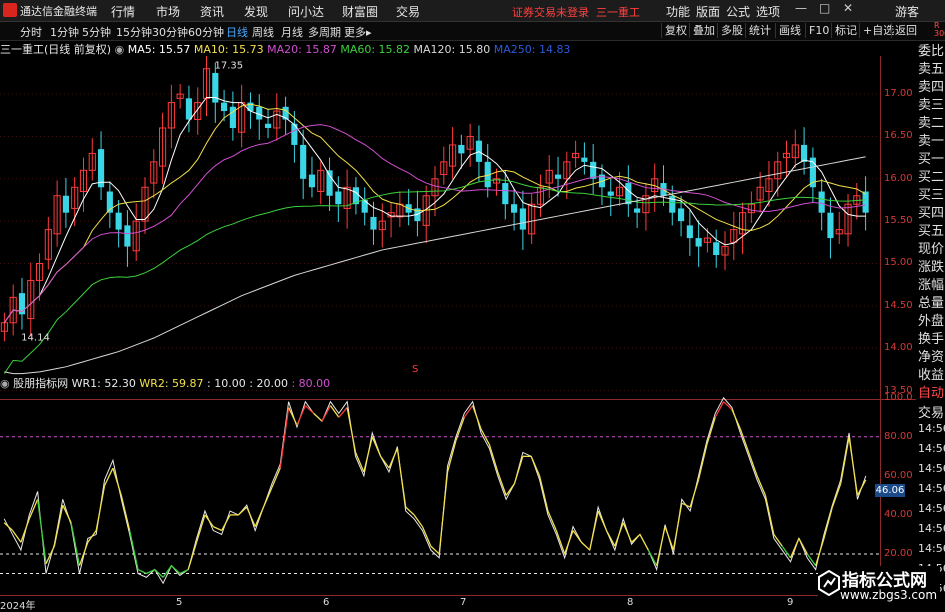 The image size is (945, 612). I want to click on period-intraday: 分时, so click(31, 32).